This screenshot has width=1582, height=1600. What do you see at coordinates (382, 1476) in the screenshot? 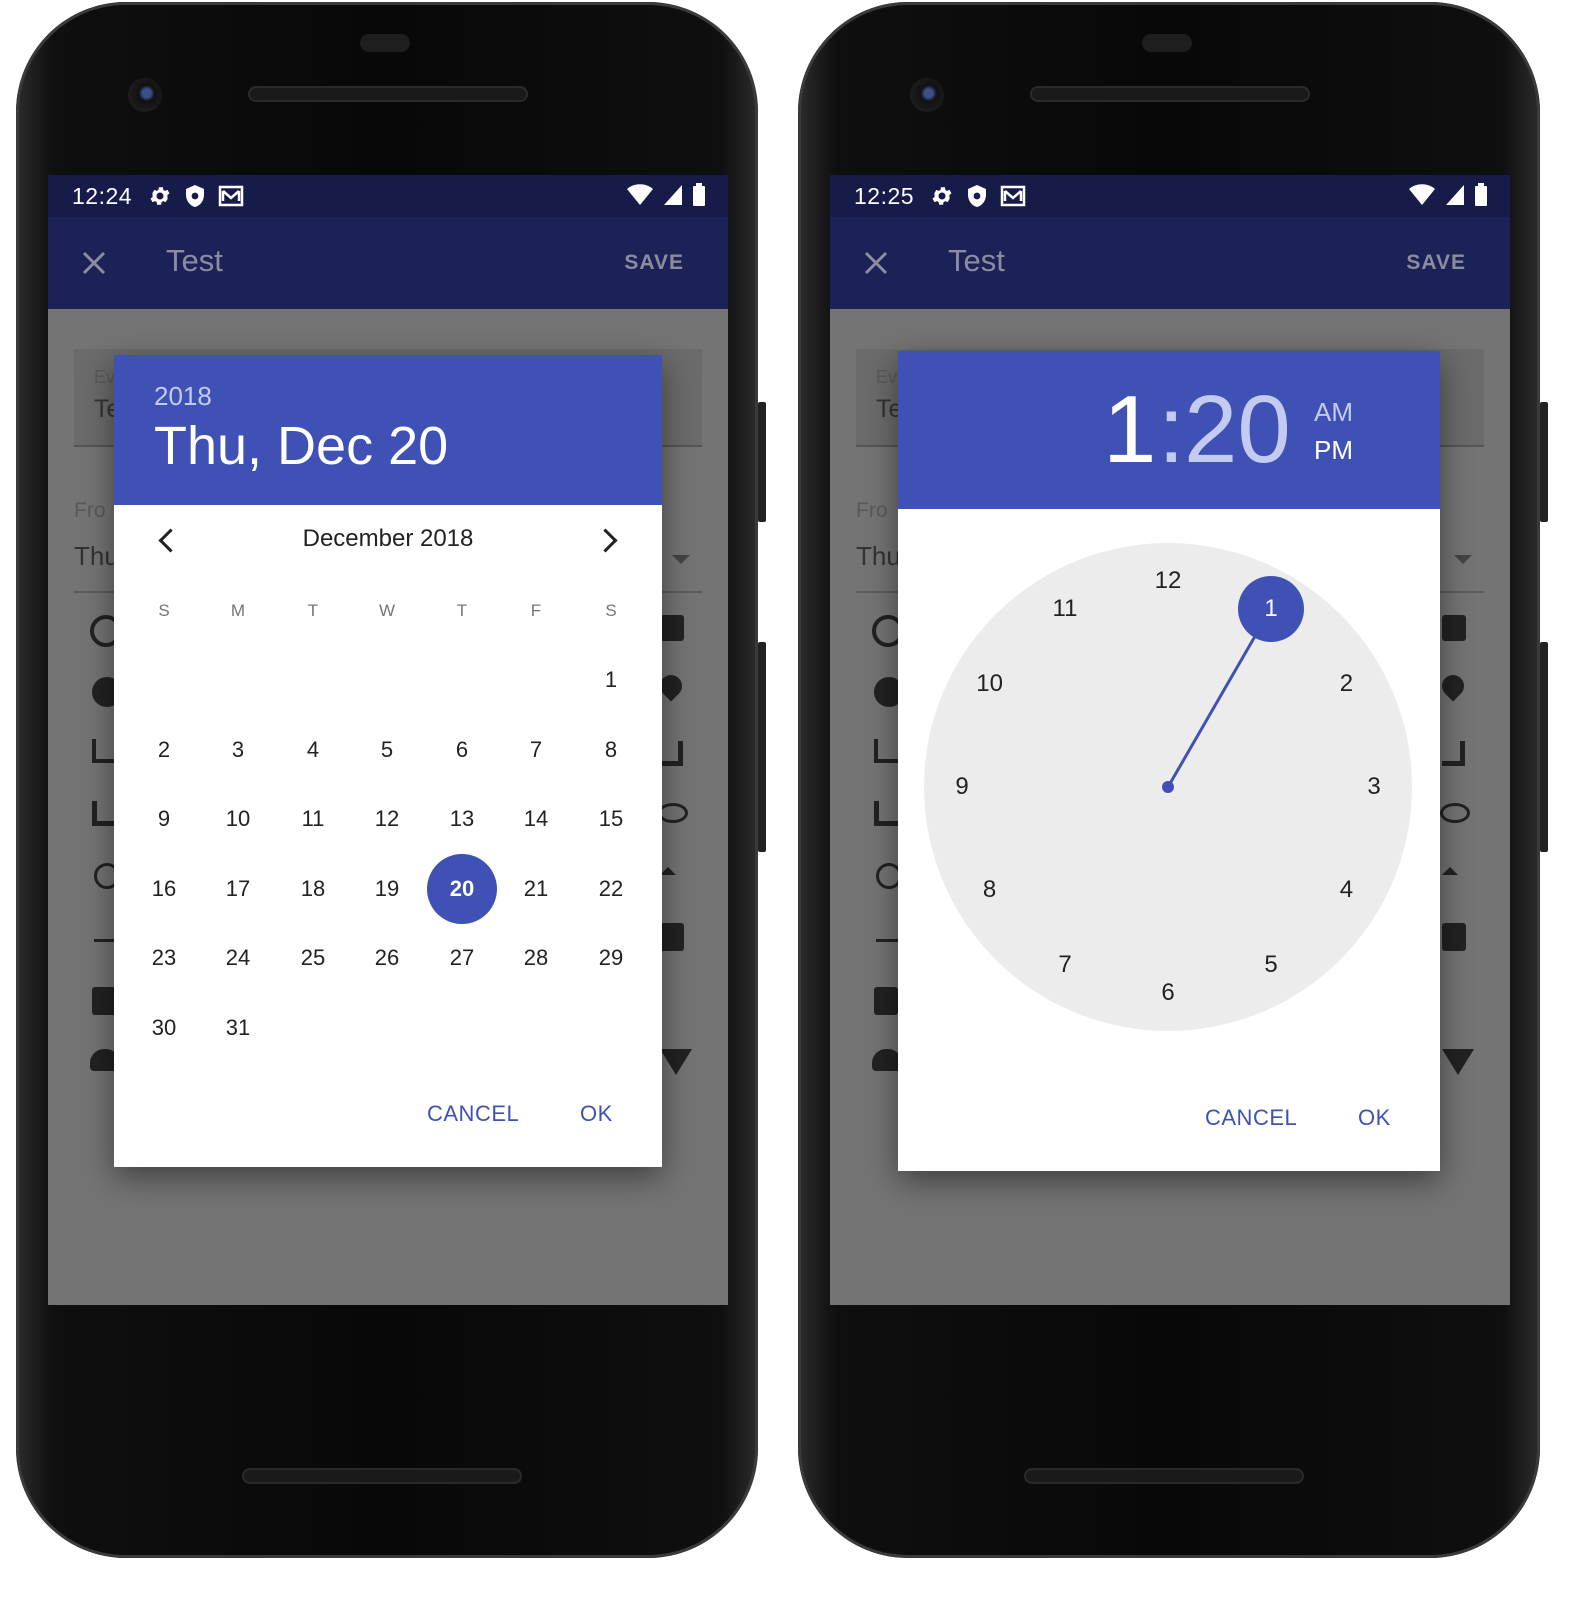
I see `bottom-speaker` at bounding box center [382, 1476].